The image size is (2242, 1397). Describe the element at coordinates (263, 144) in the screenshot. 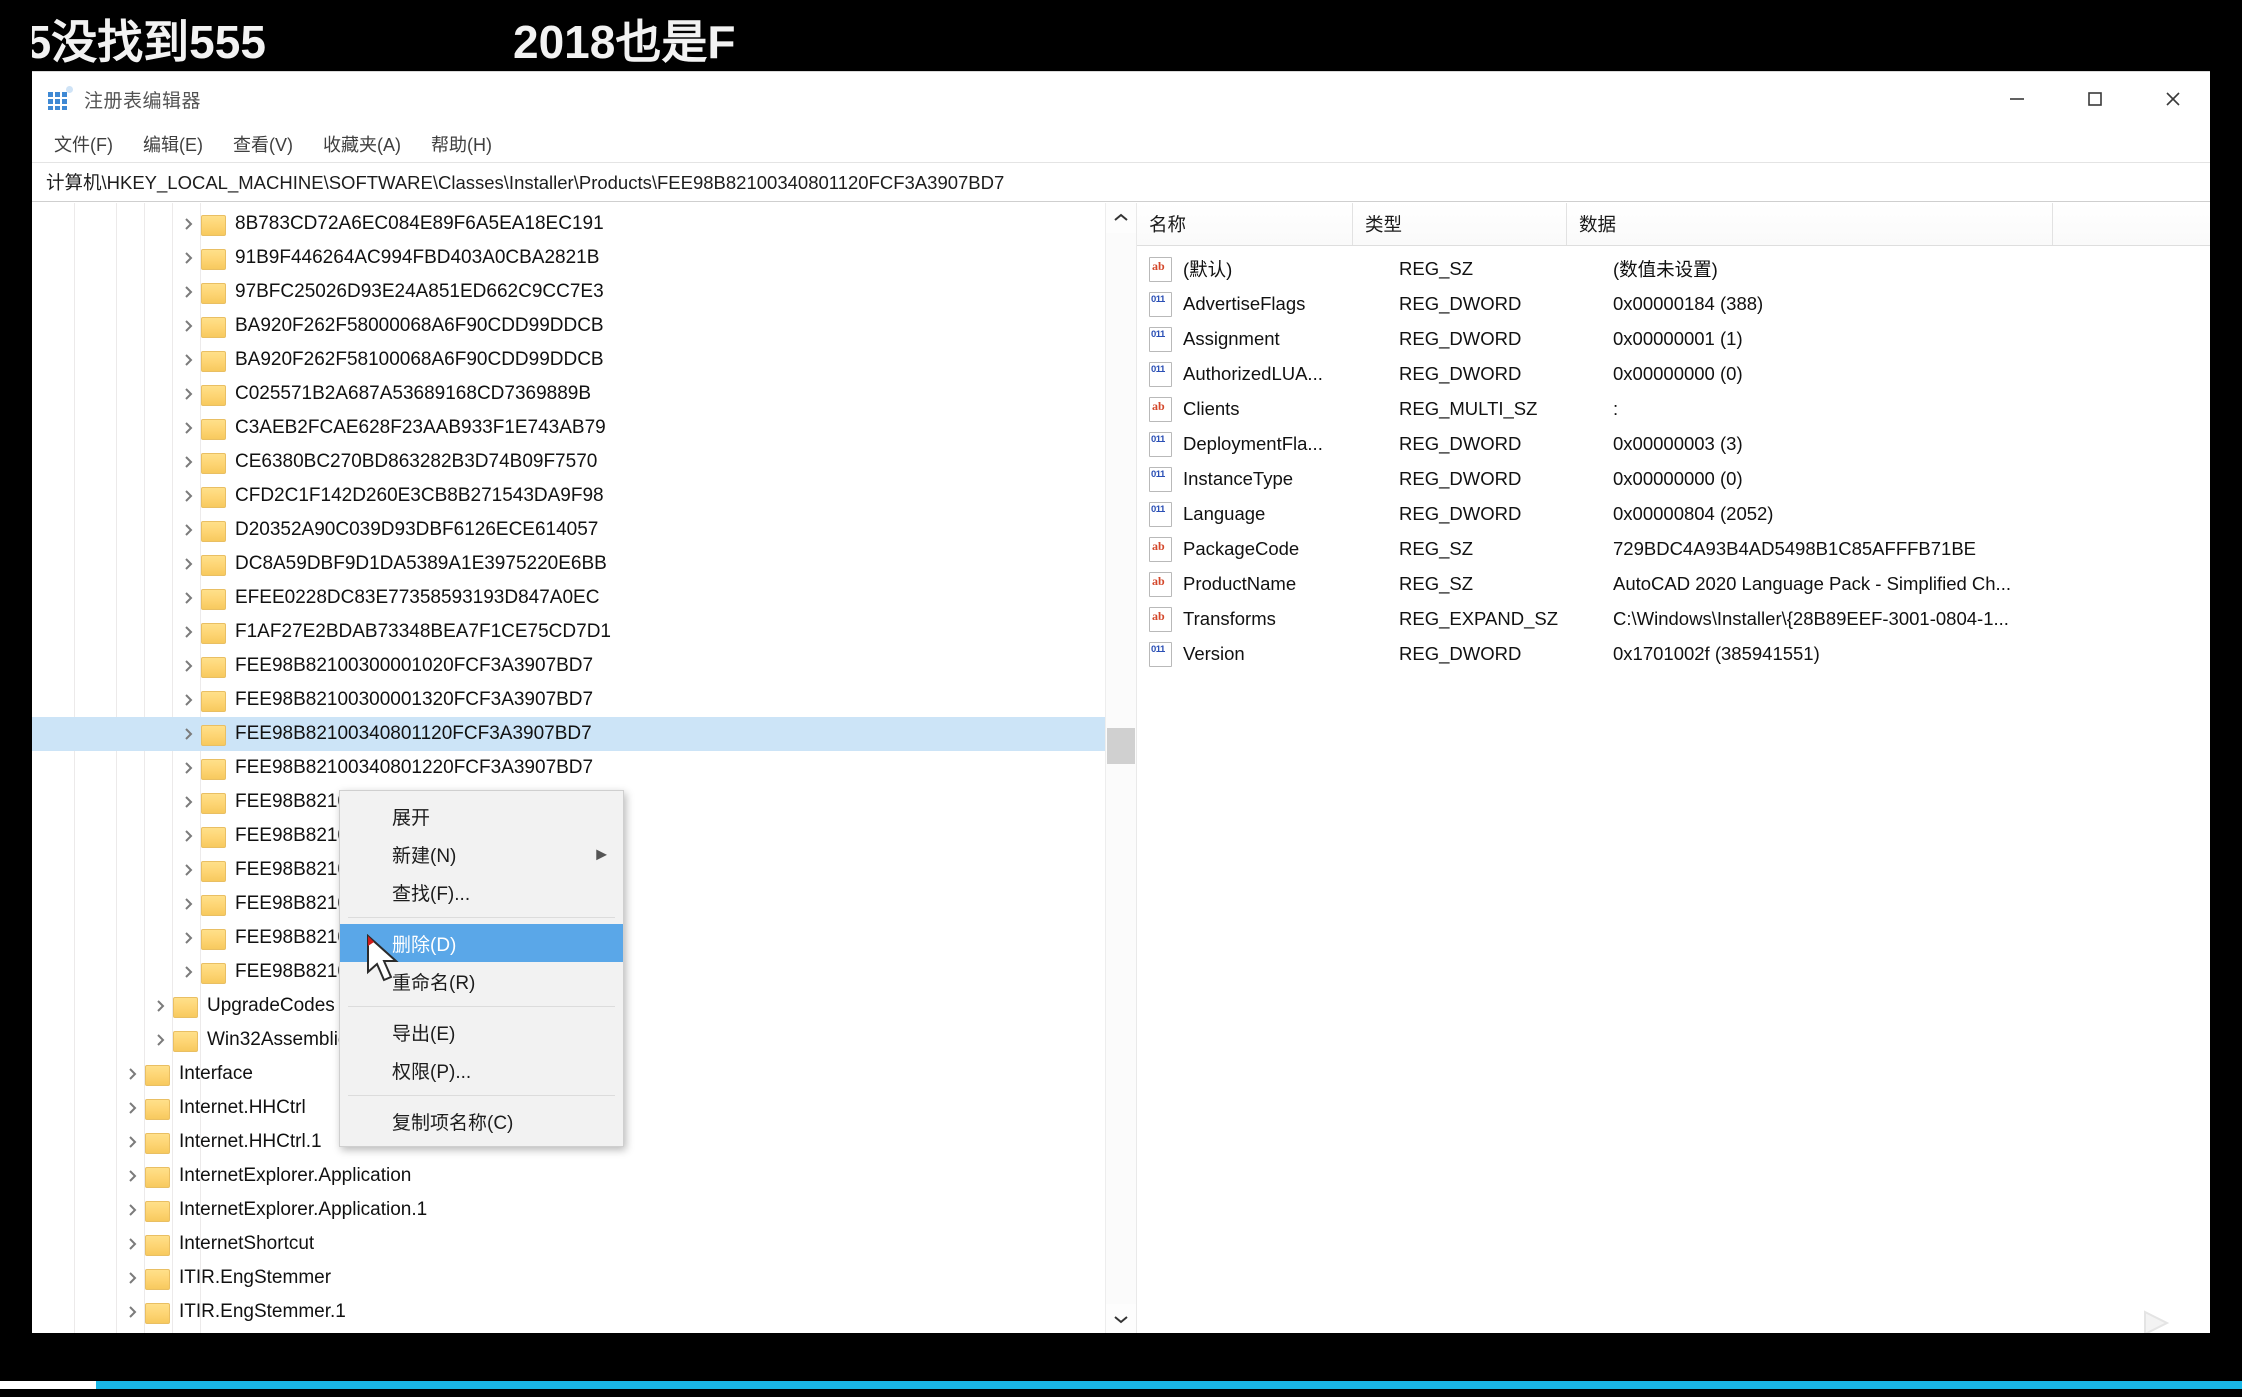

I see `menu-view: 查看(V)` at that location.